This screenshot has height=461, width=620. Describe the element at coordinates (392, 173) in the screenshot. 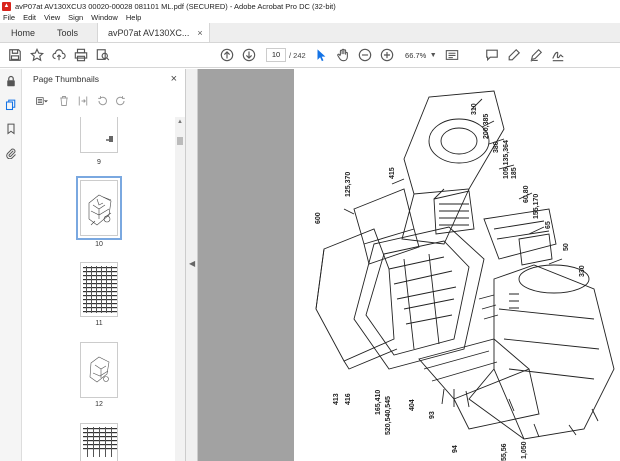

I see `callout-label: 415` at that location.